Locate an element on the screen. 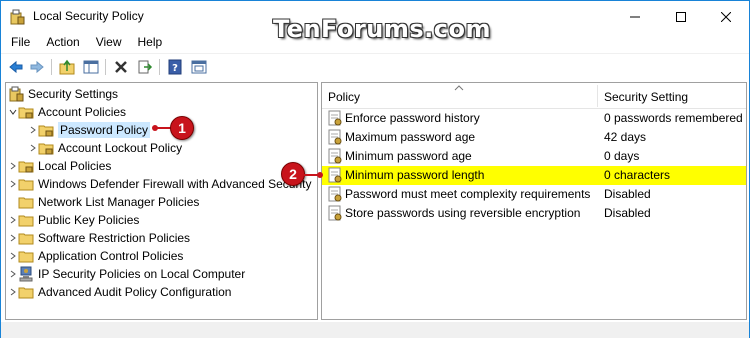 This screenshot has width=750, height=338. tree-label: Advanced Audit Policy Configuration is located at coordinates (135, 292).